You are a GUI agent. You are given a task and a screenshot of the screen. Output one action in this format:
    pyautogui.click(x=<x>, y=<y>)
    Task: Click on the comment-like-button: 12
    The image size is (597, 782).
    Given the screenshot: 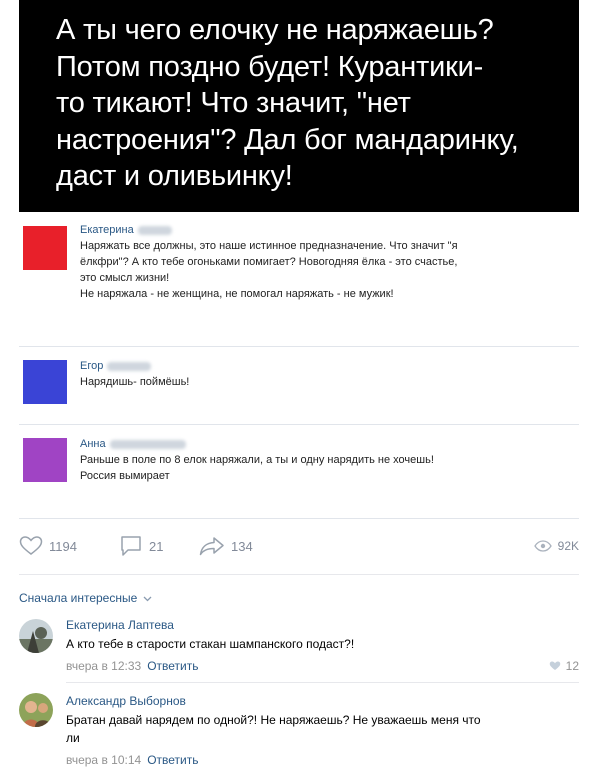 What is the action you would take?
    pyautogui.click(x=564, y=666)
    